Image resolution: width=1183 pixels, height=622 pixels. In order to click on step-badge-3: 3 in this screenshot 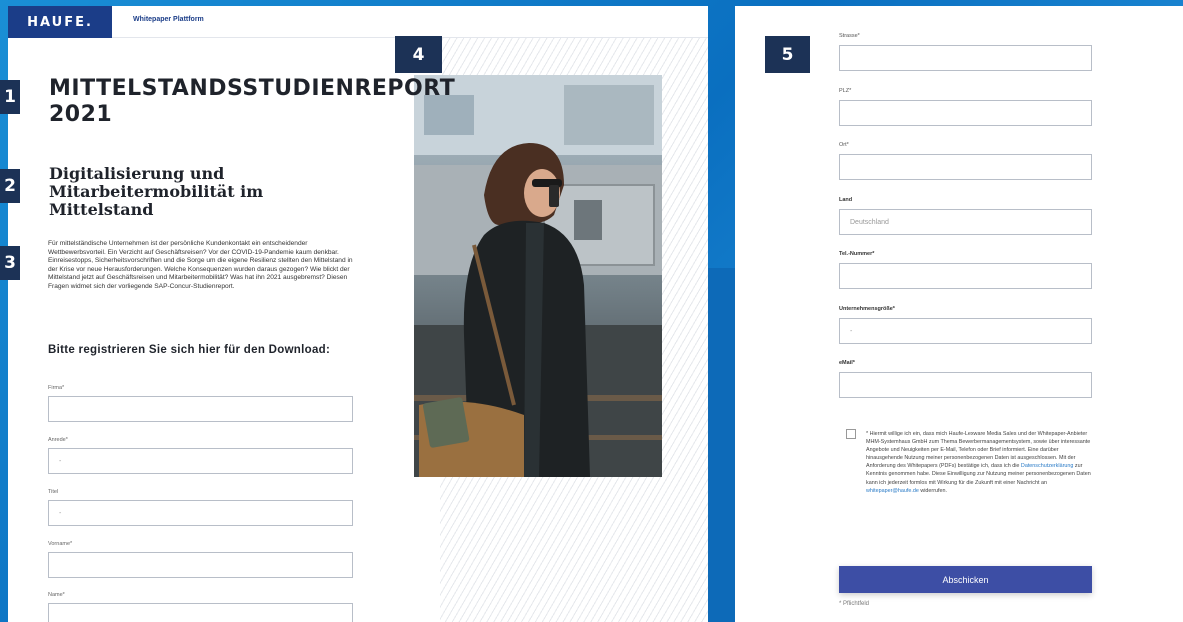, I will do `click(10, 263)`.